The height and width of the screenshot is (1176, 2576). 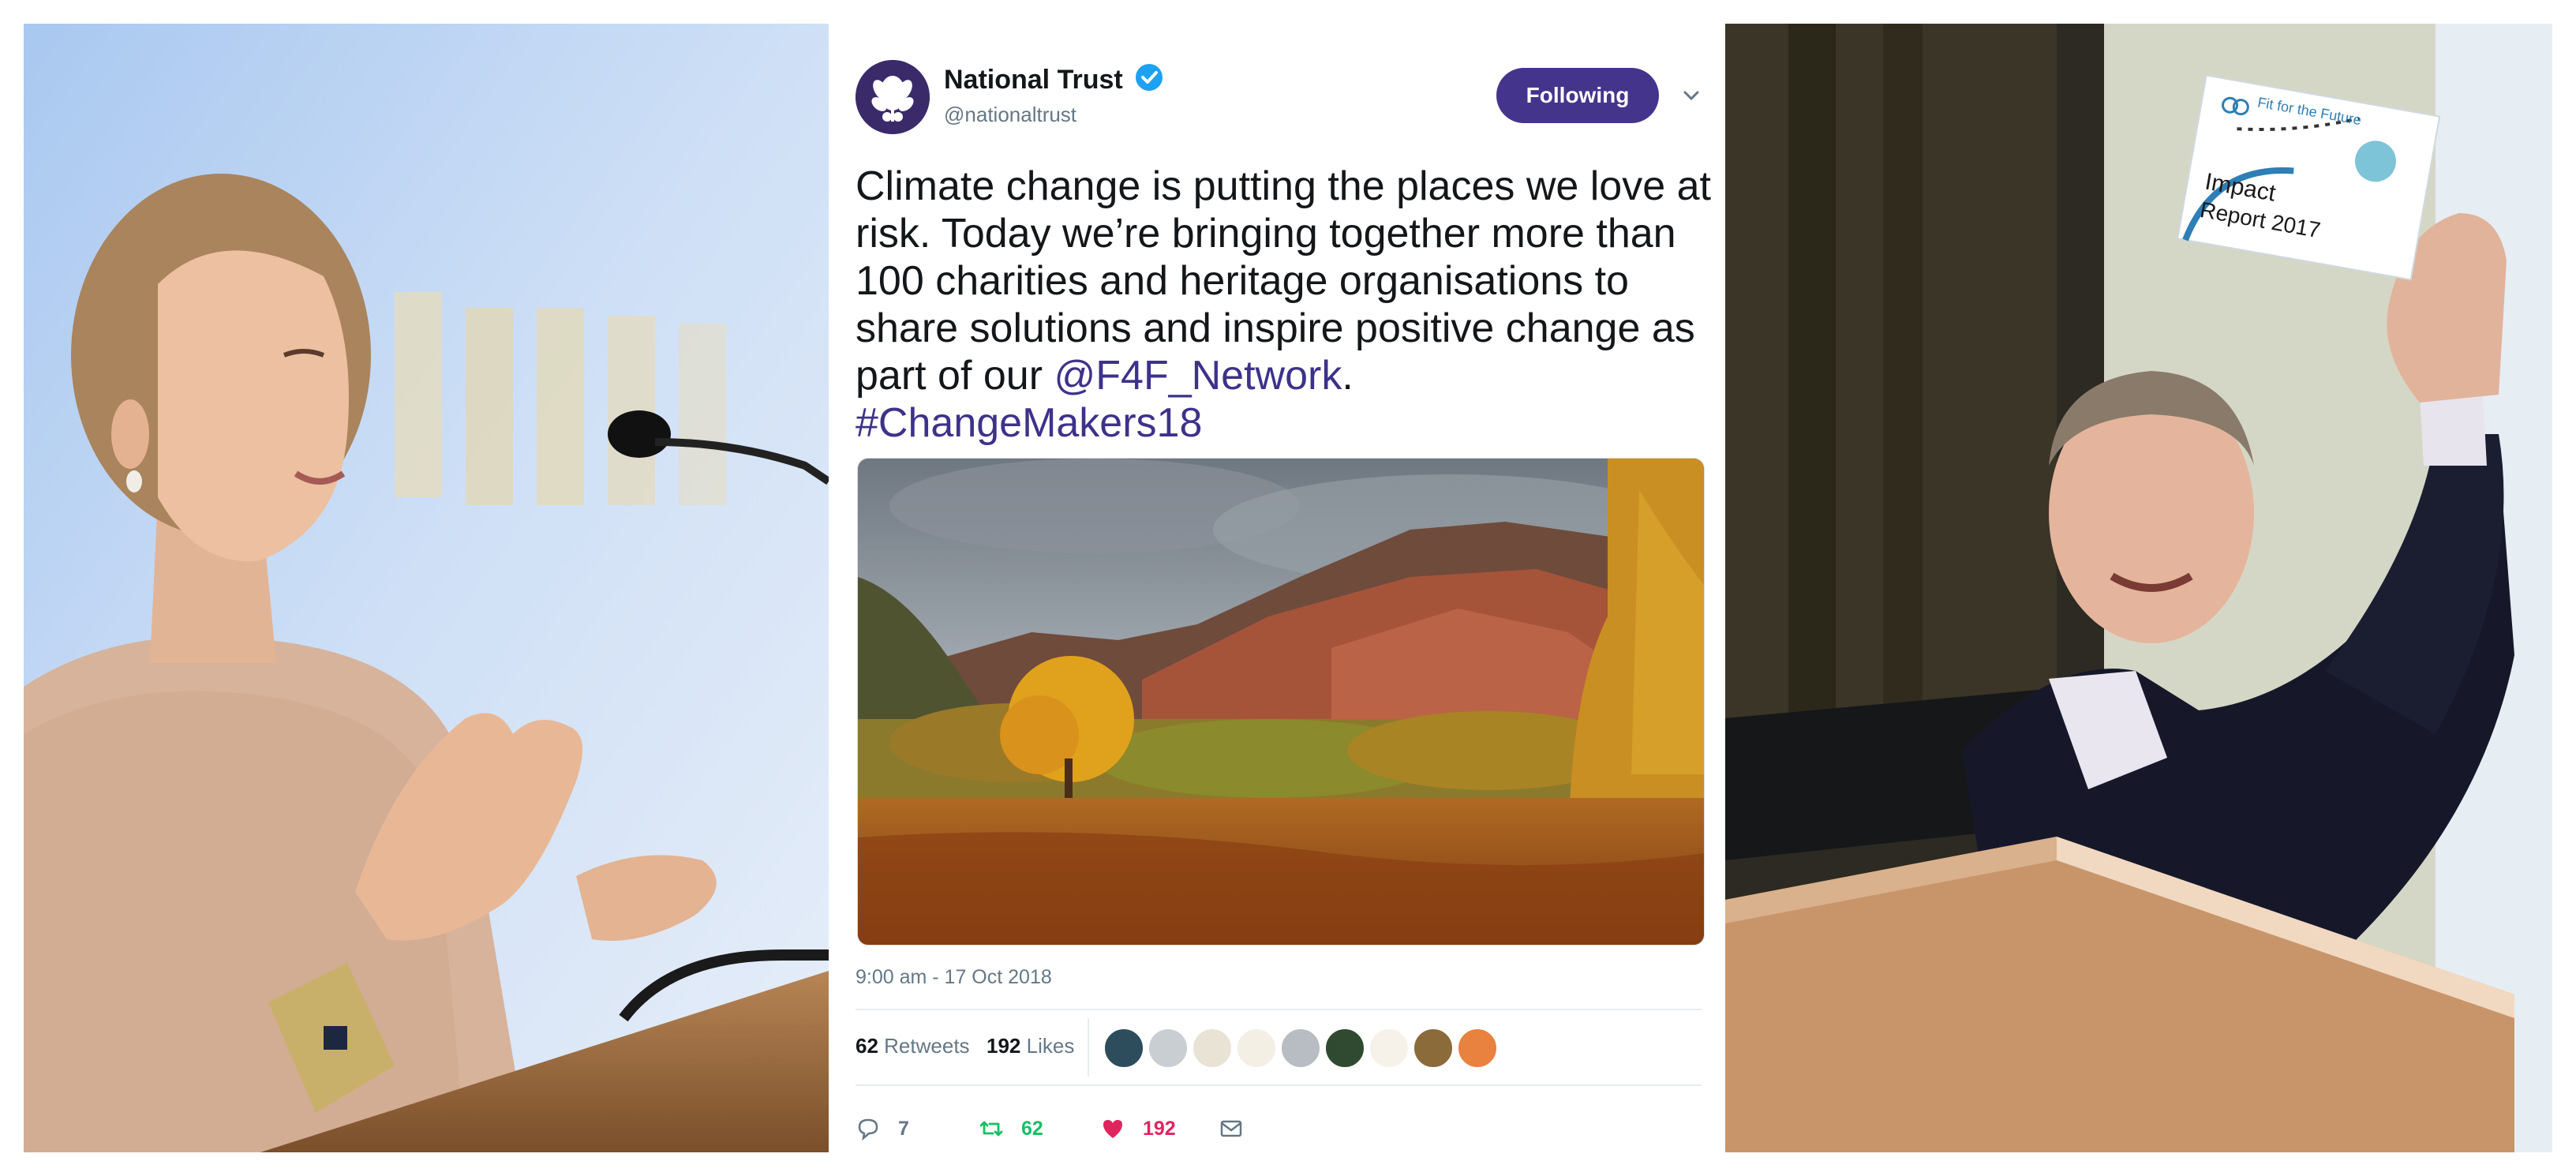 I want to click on author-name: National Trust, so click(x=1033, y=80).